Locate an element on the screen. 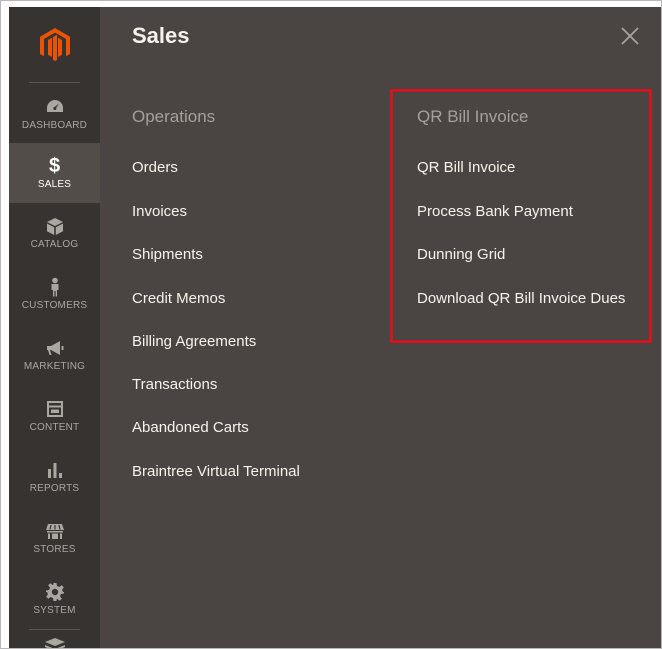 Image resolution: width=662 pixels, height=649 pixels. layout-icon is located at coordinates (55, 409).